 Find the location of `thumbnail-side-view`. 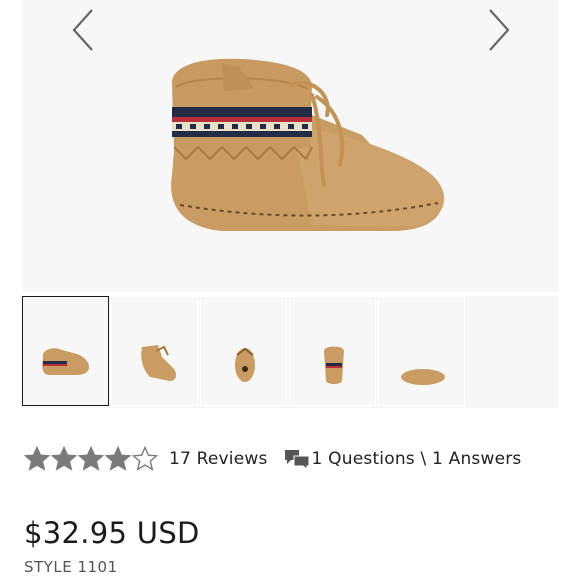

thumbnail-side-view is located at coordinates (65, 351).